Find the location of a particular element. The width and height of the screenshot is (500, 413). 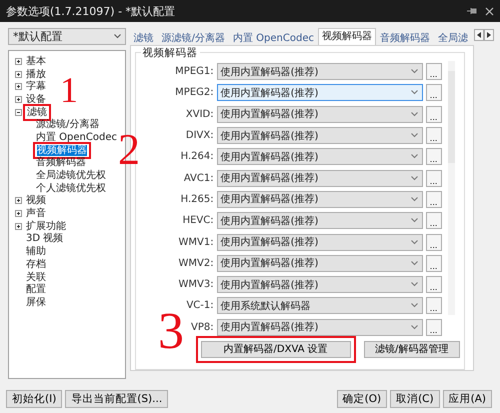

window-title: 参数选项(1.7.21097) - *默认配置 is located at coordinates (91, 11).